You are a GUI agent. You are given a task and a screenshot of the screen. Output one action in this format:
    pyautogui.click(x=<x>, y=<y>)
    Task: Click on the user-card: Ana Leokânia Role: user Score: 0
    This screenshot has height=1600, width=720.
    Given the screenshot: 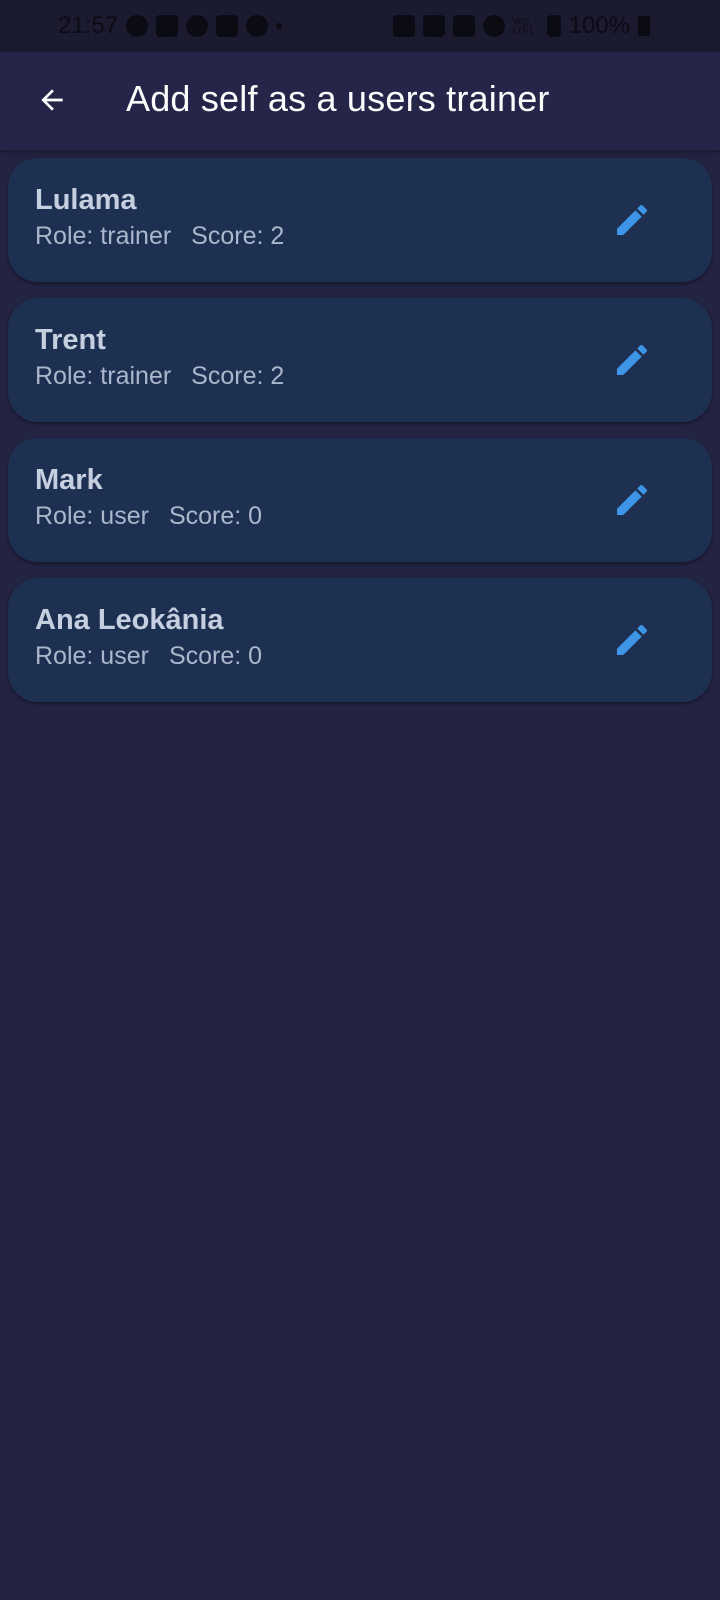 What is the action you would take?
    pyautogui.click(x=360, y=640)
    